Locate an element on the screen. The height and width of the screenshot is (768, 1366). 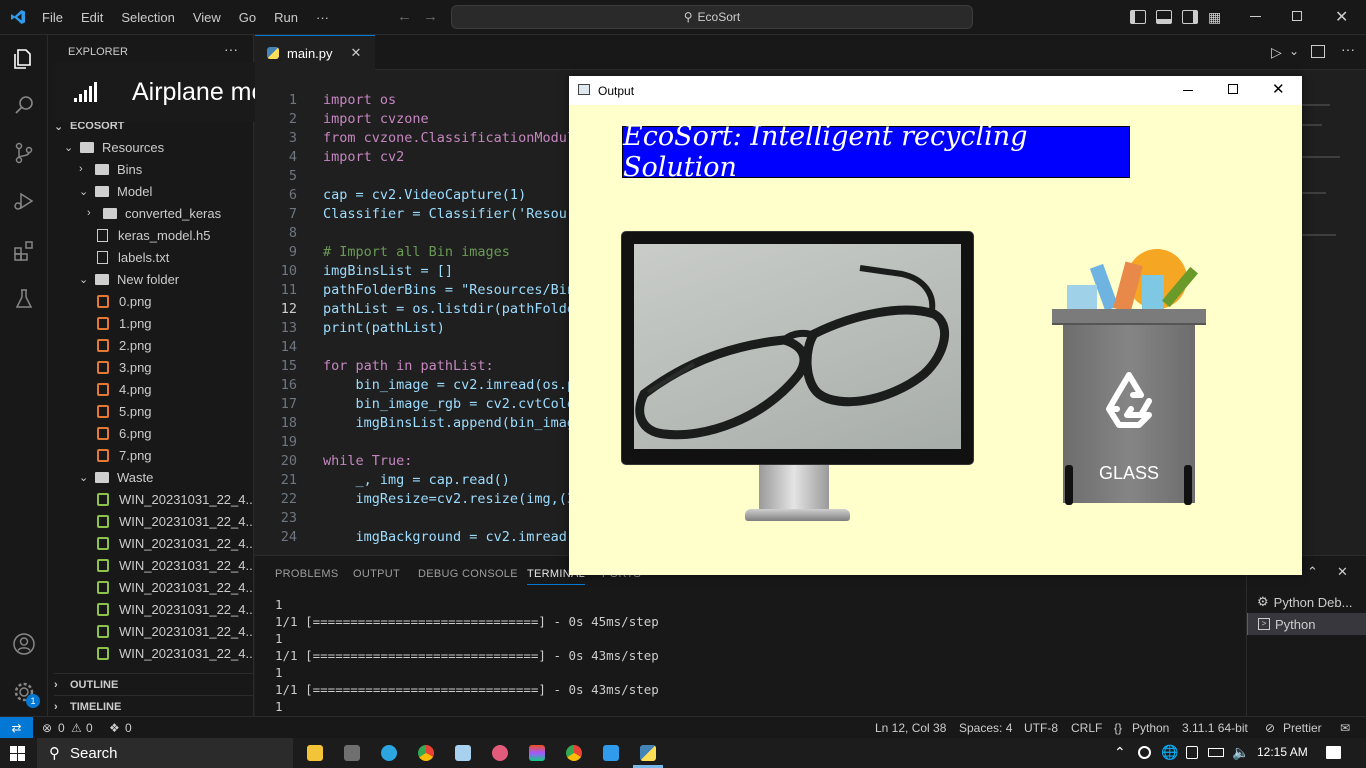
notepad-icon is located at coordinates (463, 753).